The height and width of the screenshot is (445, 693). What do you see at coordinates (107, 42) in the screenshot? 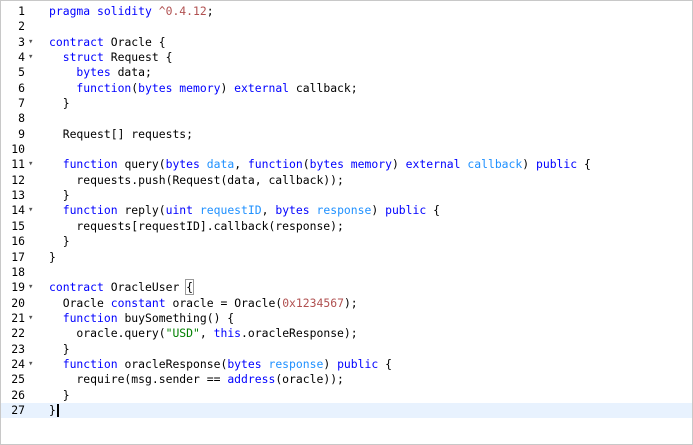
I see `code-text: contract Oracle {` at bounding box center [107, 42].